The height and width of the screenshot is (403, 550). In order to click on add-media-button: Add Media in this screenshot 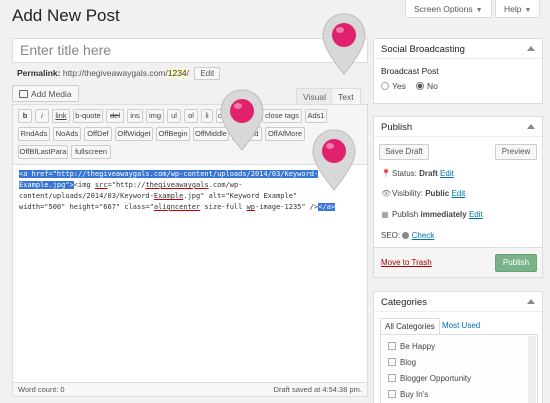, I will do `click(45, 93)`.